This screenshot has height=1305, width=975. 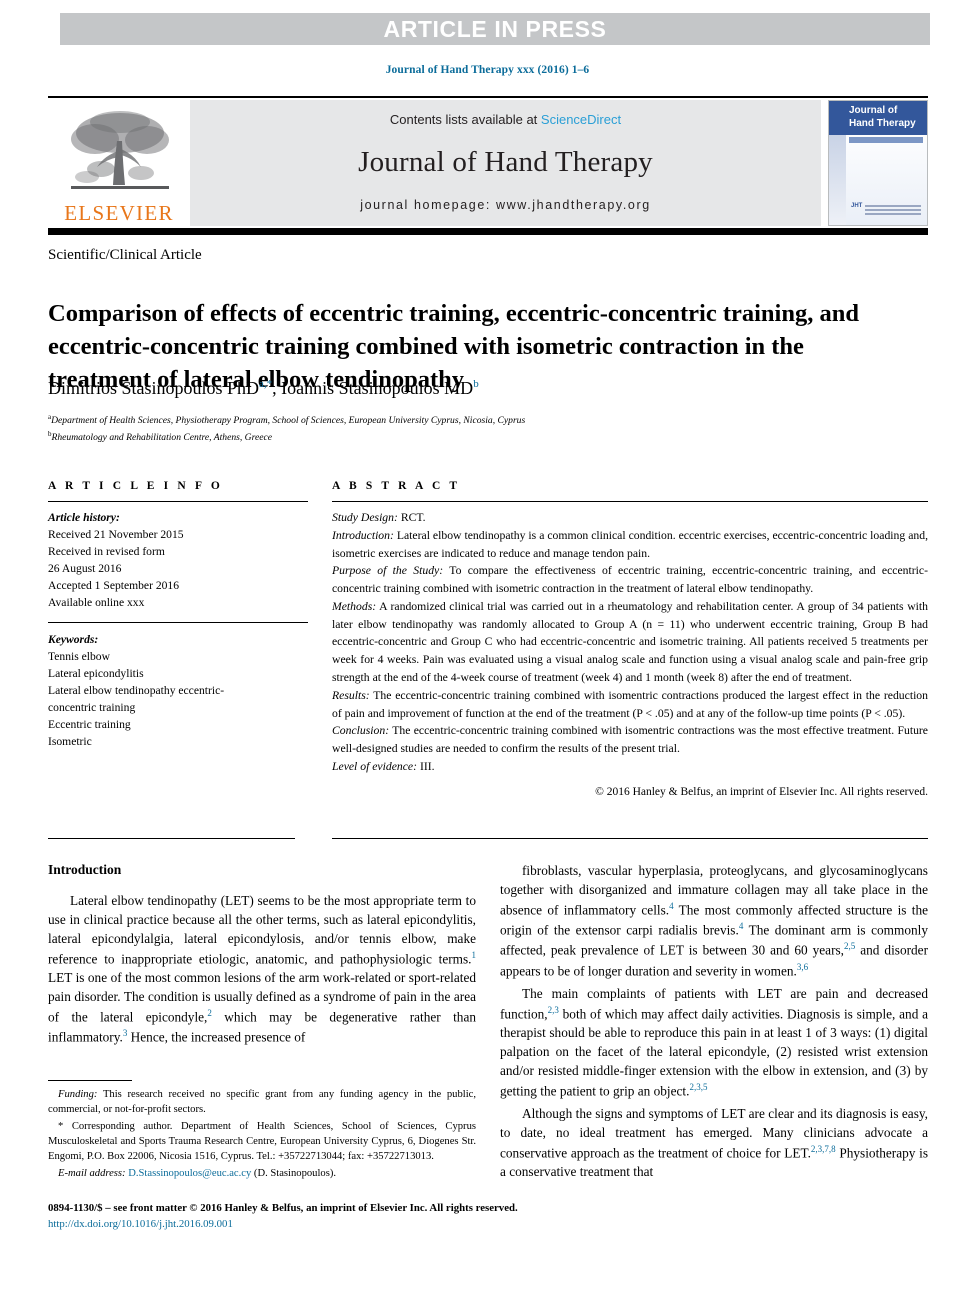 I want to click on citation-reference: 1, so click(x=474, y=955).